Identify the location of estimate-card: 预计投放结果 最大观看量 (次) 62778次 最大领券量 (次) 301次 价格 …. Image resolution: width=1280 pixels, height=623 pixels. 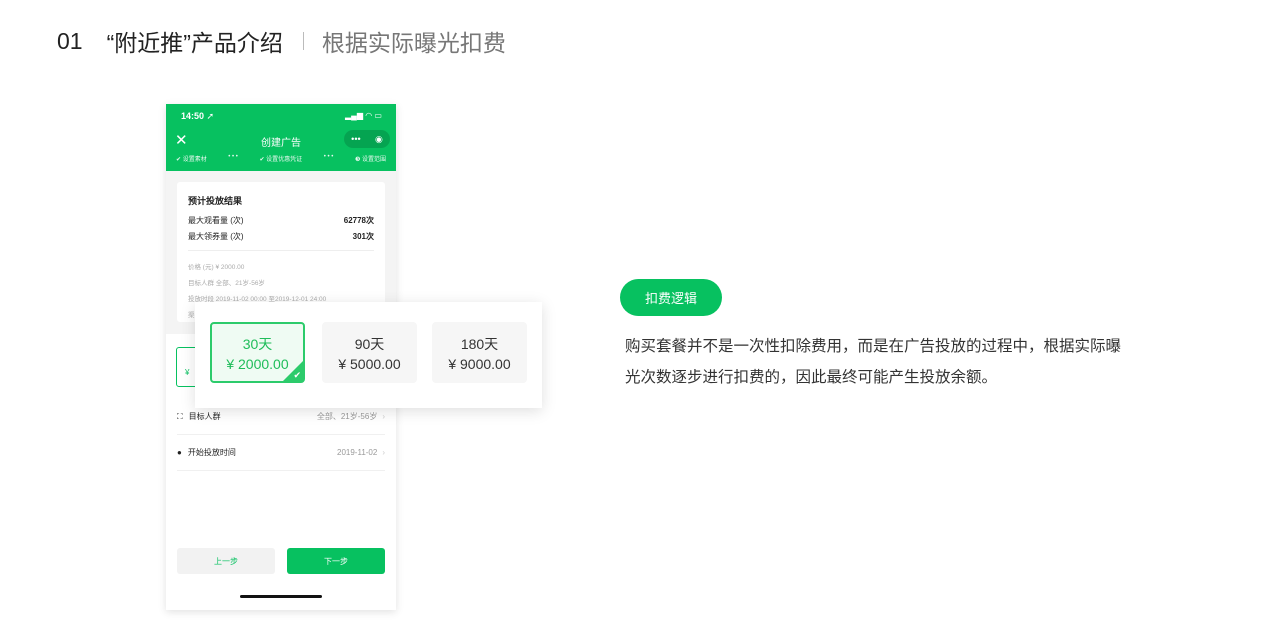
(281, 252).